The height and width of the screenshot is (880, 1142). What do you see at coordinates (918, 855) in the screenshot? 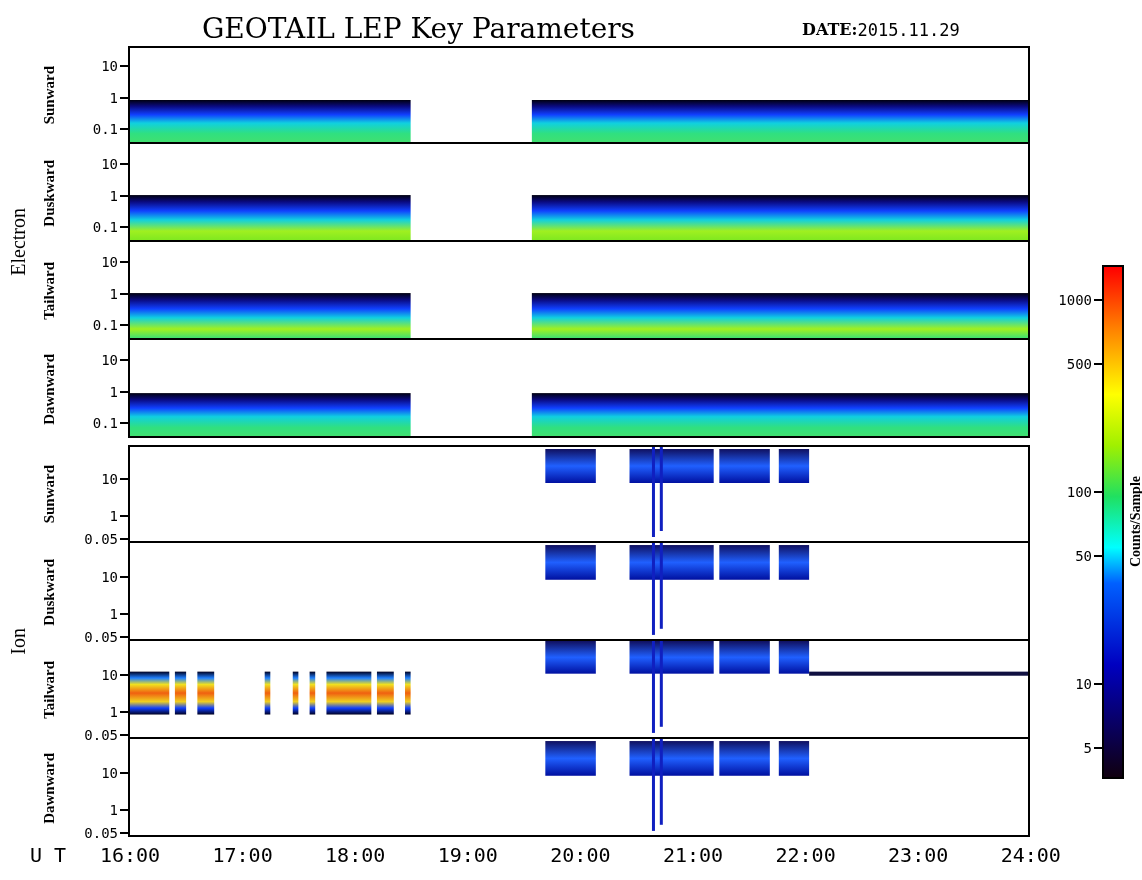
I see `time-tick-label: 23:00` at bounding box center [918, 855].